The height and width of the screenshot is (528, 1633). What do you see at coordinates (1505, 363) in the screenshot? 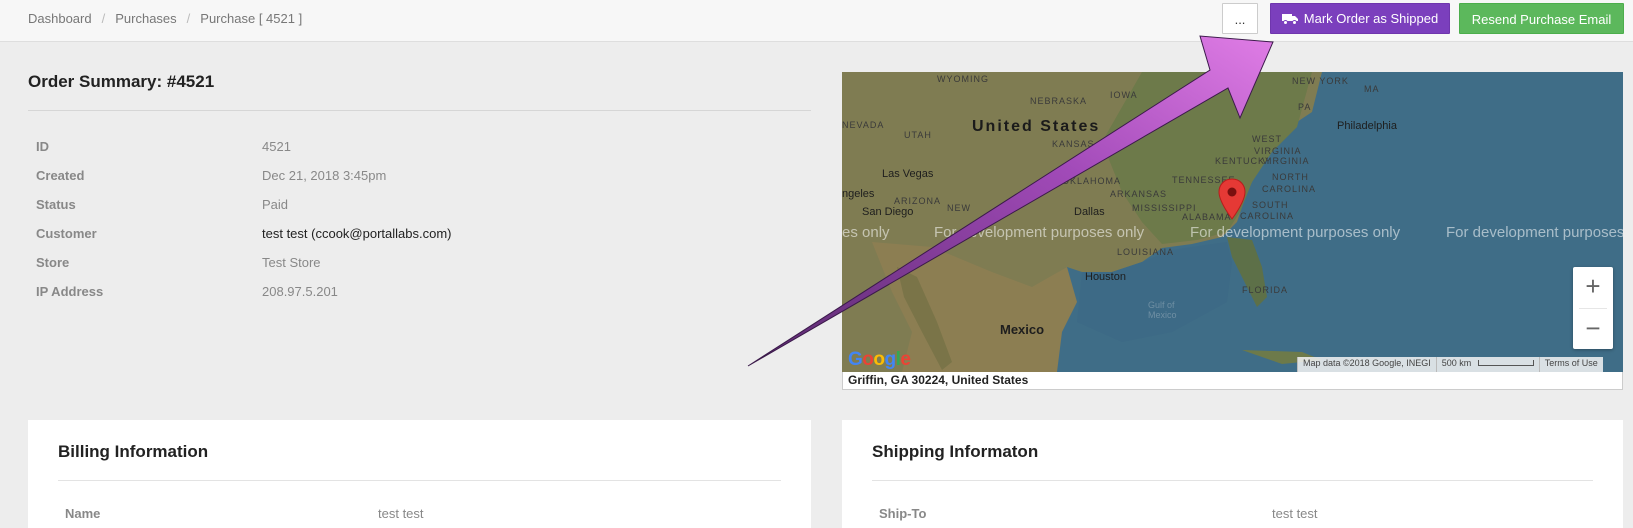
I see `map-scale-bar` at bounding box center [1505, 363].